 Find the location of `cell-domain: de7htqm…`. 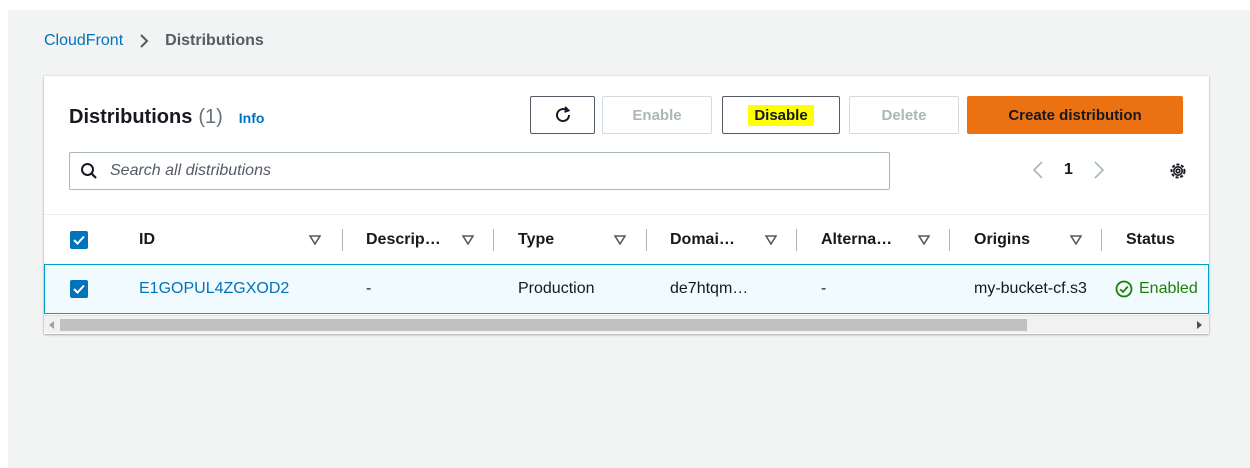

cell-domain: de7htqm… is located at coordinates (709, 288).